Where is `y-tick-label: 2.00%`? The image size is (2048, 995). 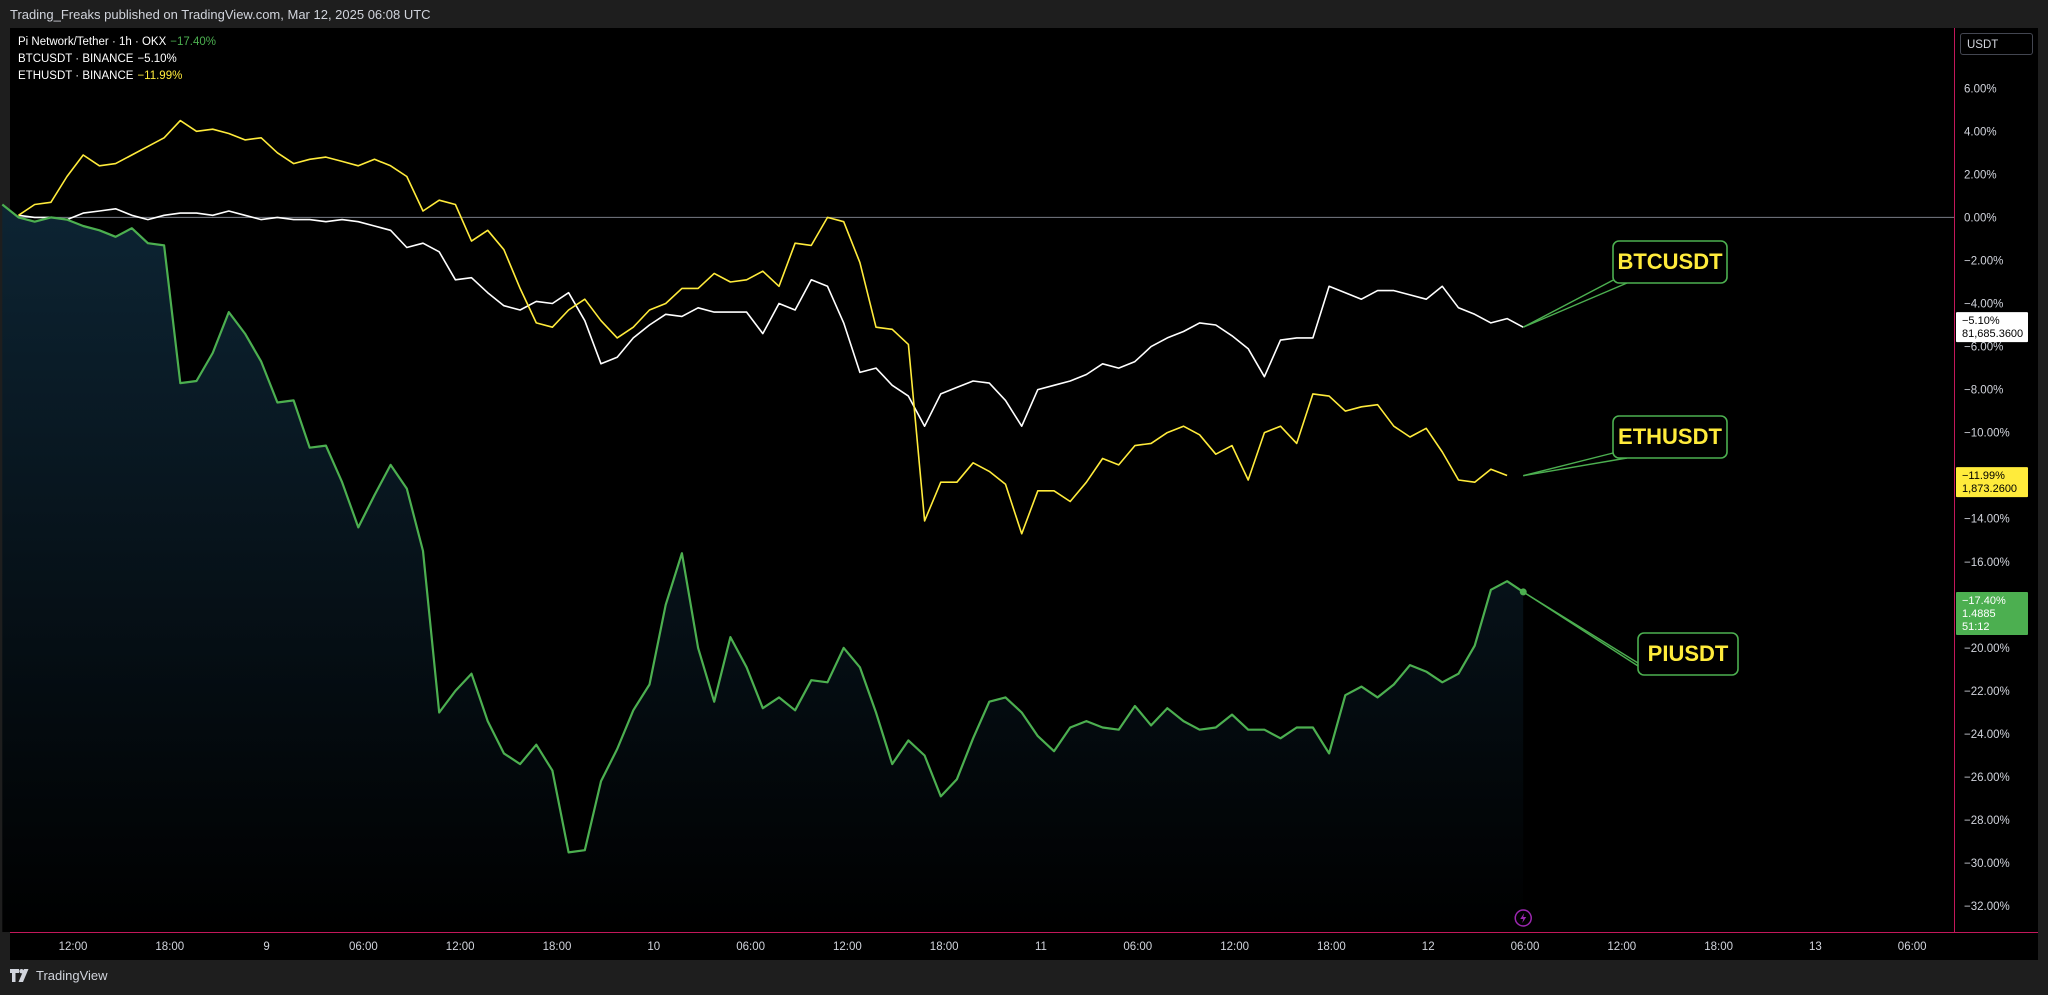 y-tick-label: 2.00% is located at coordinates (1980, 175).